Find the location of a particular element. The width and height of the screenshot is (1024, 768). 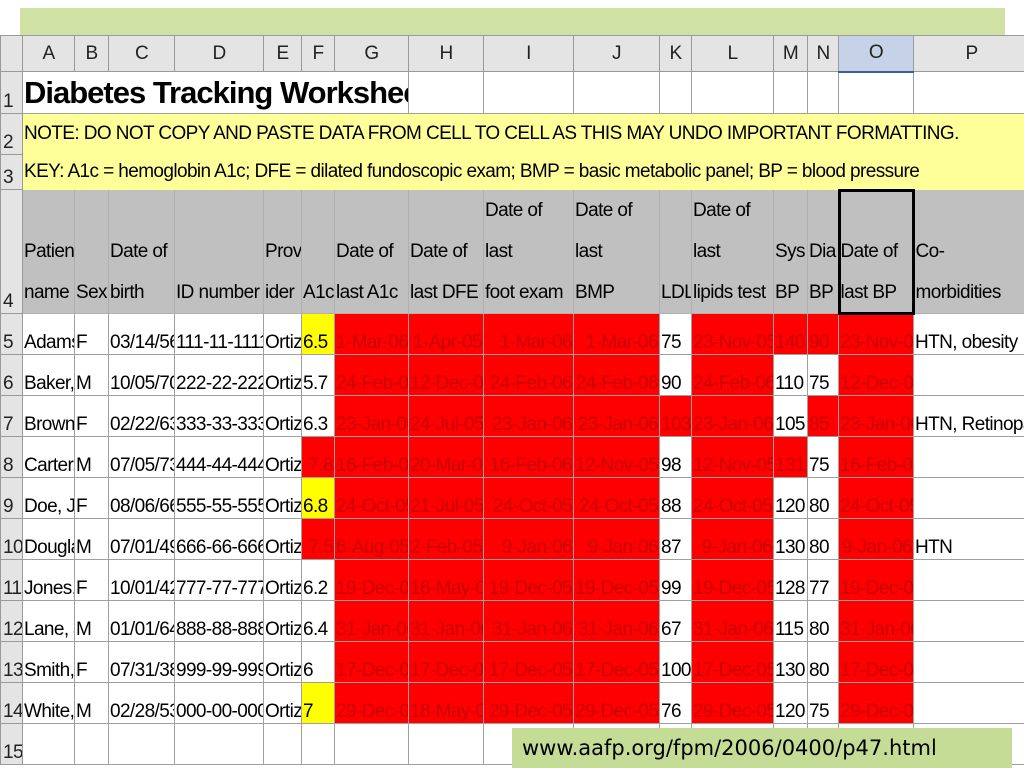

data-cell: 20-Mar-05 is located at coordinates (446, 457).